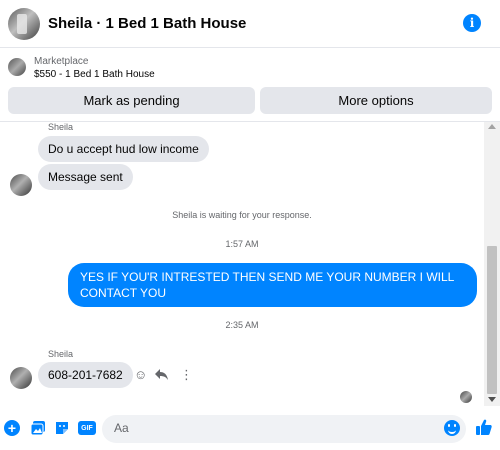 The width and height of the screenshot is (500, 450). I want to click on conversation-title: Sheila · 1 Bed 1 Bath House, so click(147, 23).